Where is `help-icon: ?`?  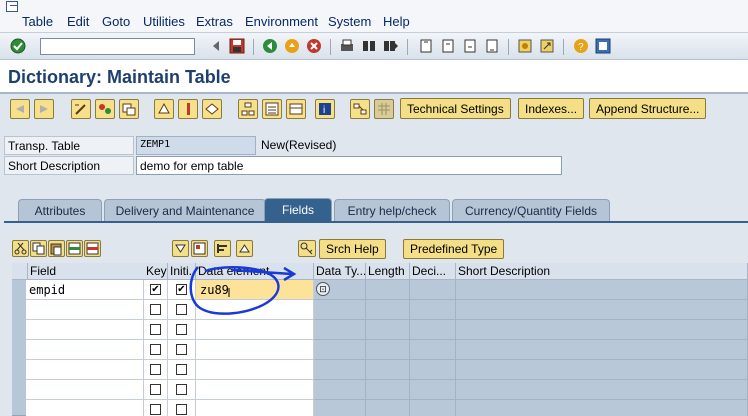 help-icon: ? is located at coordinates (581, 46).